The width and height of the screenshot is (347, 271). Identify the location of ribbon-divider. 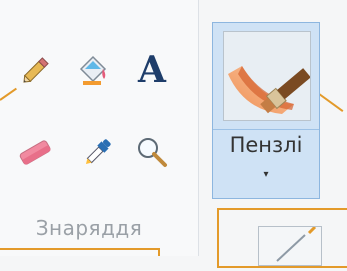
(198, 128).